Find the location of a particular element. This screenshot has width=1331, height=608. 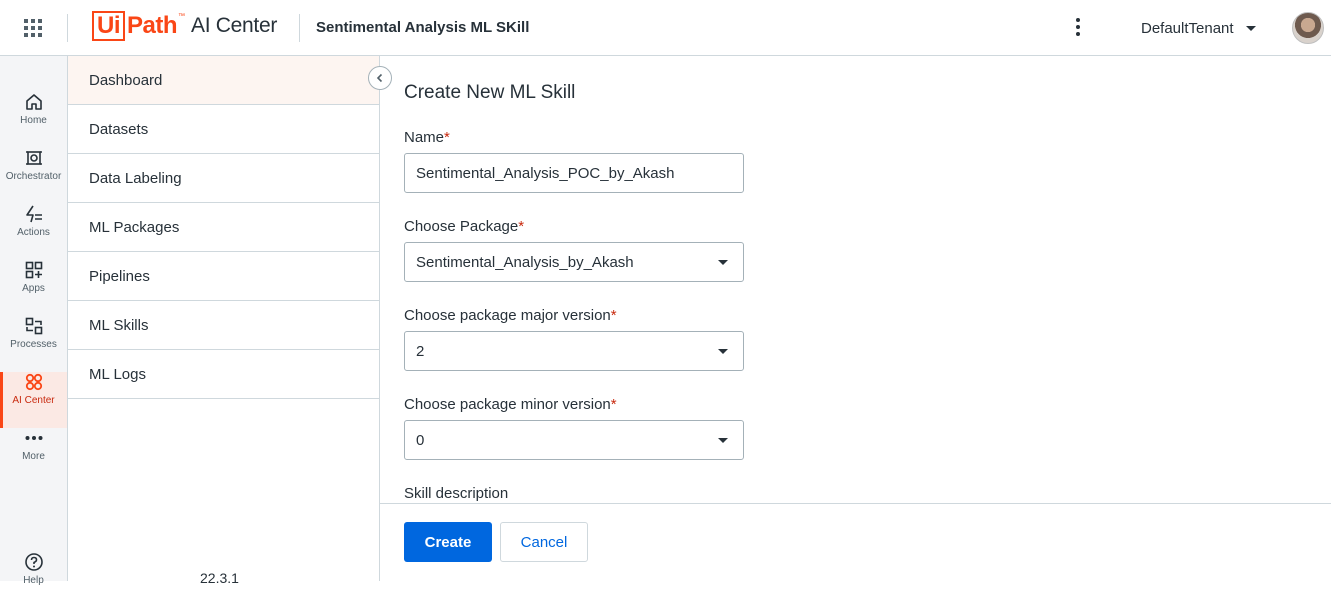

sidebar-item-dashboard: Dashboard is located at coordinates (223, 80).